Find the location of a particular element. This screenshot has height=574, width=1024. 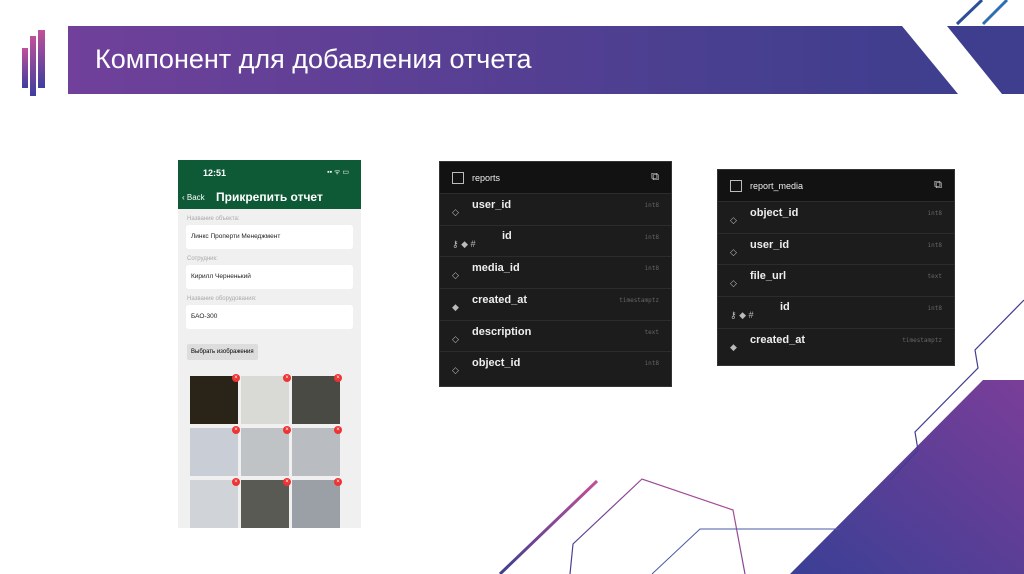

slide-title: Компонент для добавления отчета is located at coordinates (313, 59).